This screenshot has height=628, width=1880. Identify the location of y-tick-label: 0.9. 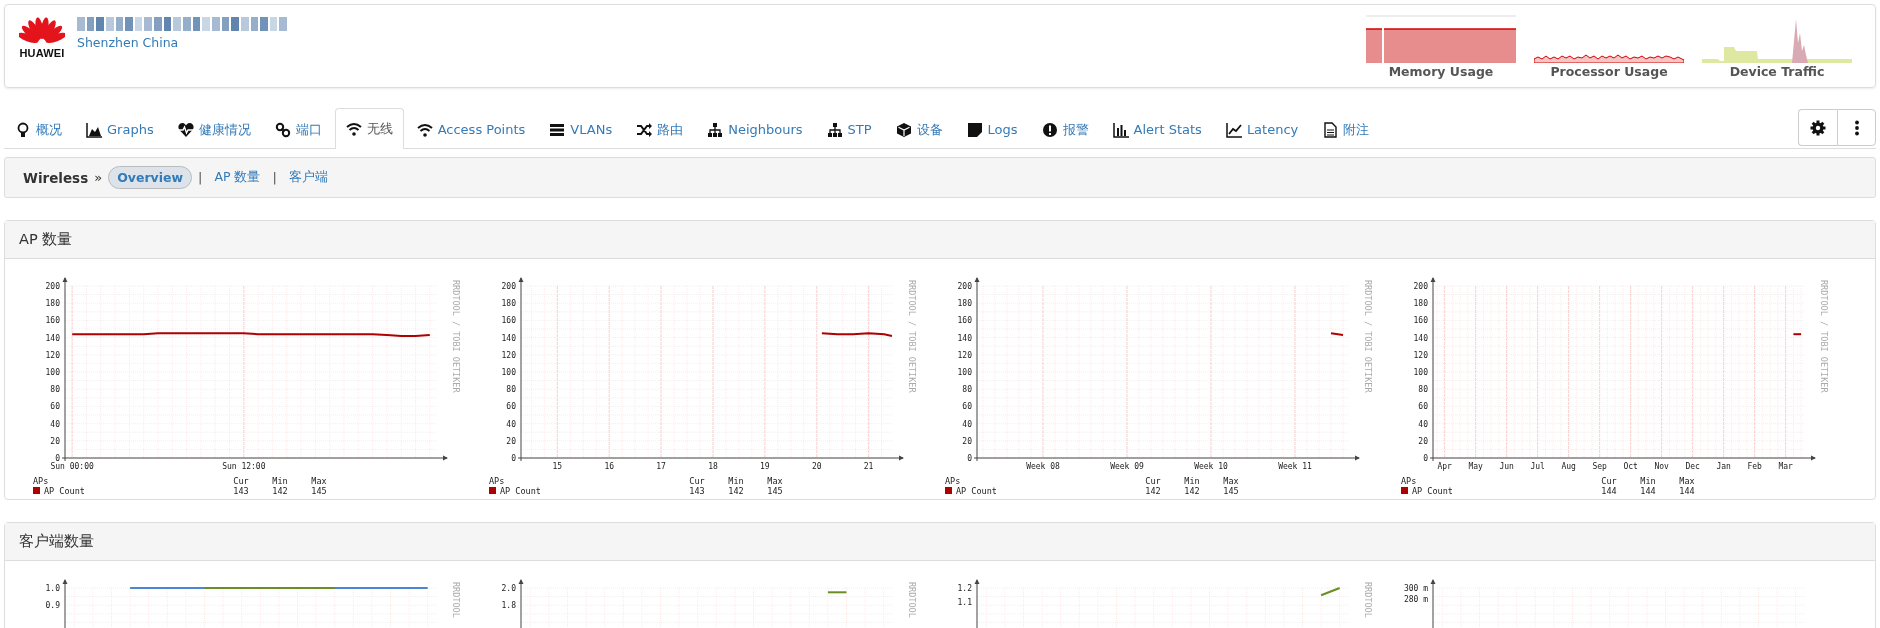
(52, 606).